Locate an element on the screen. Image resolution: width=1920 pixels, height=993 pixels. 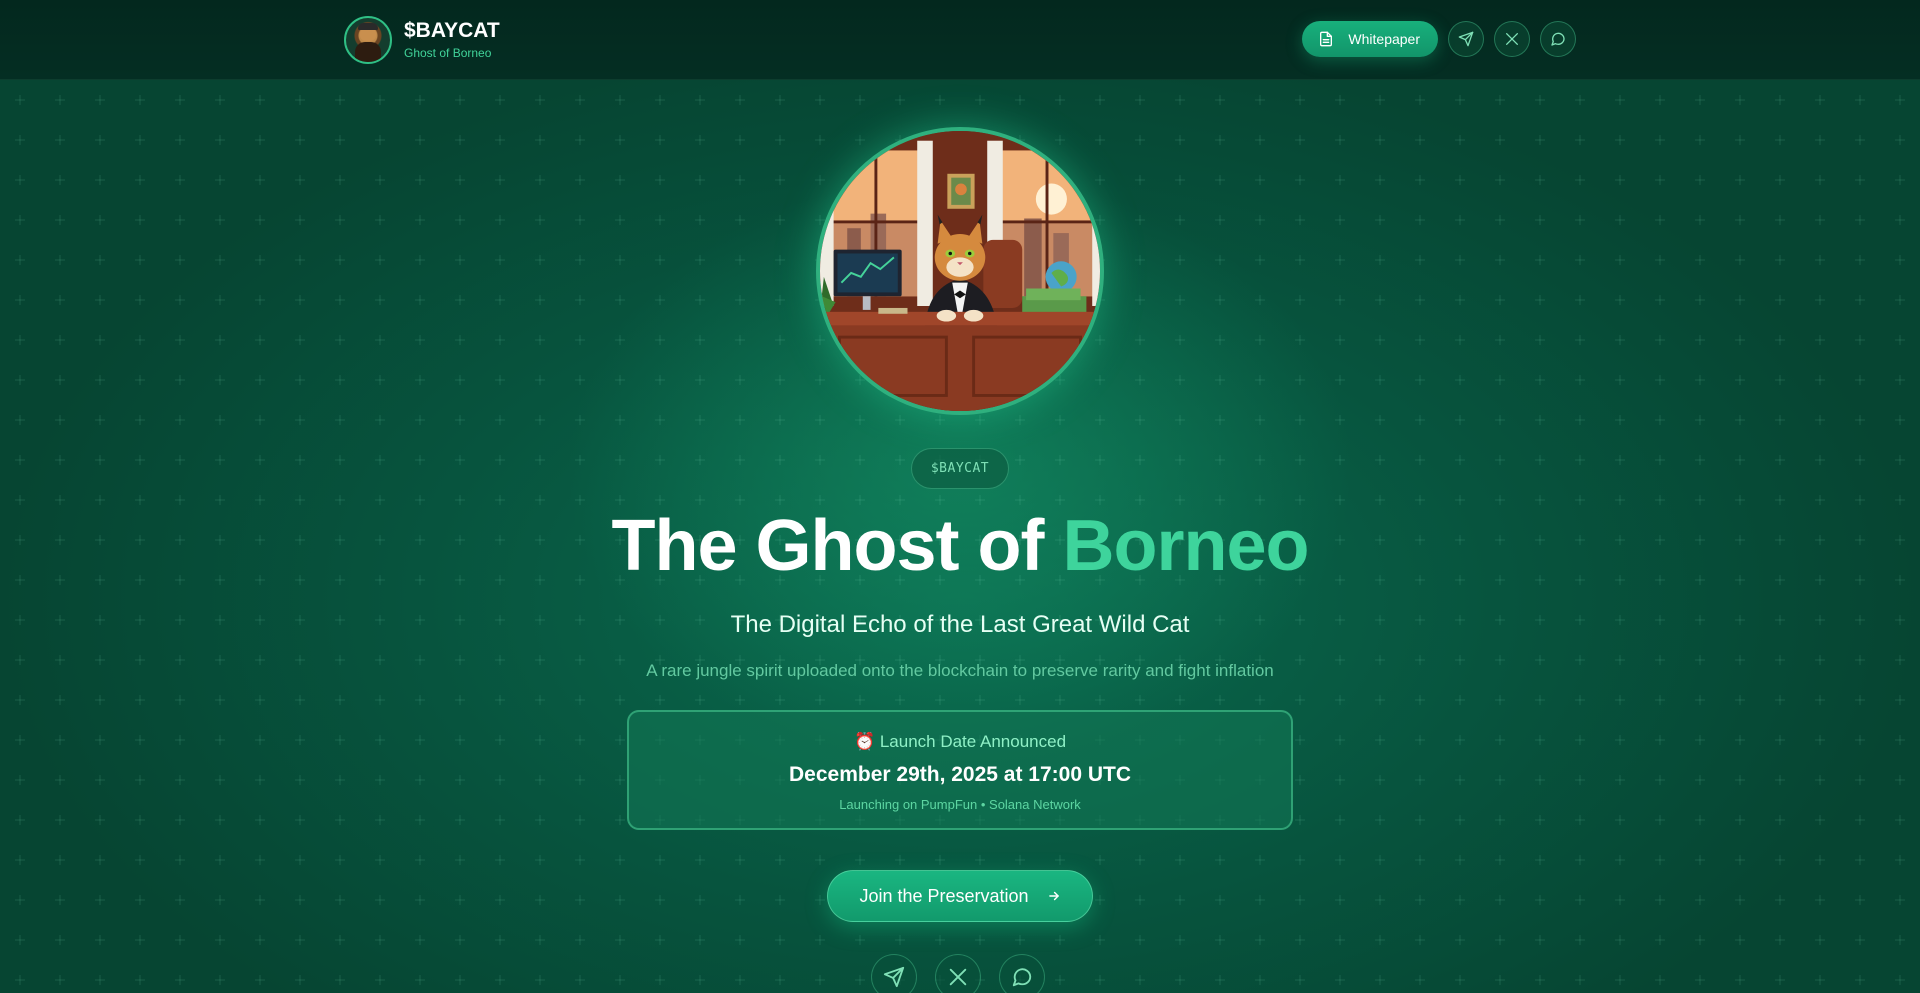
launch-title: ⏰ Launch Date Announced is located at coordinates (960, 741).